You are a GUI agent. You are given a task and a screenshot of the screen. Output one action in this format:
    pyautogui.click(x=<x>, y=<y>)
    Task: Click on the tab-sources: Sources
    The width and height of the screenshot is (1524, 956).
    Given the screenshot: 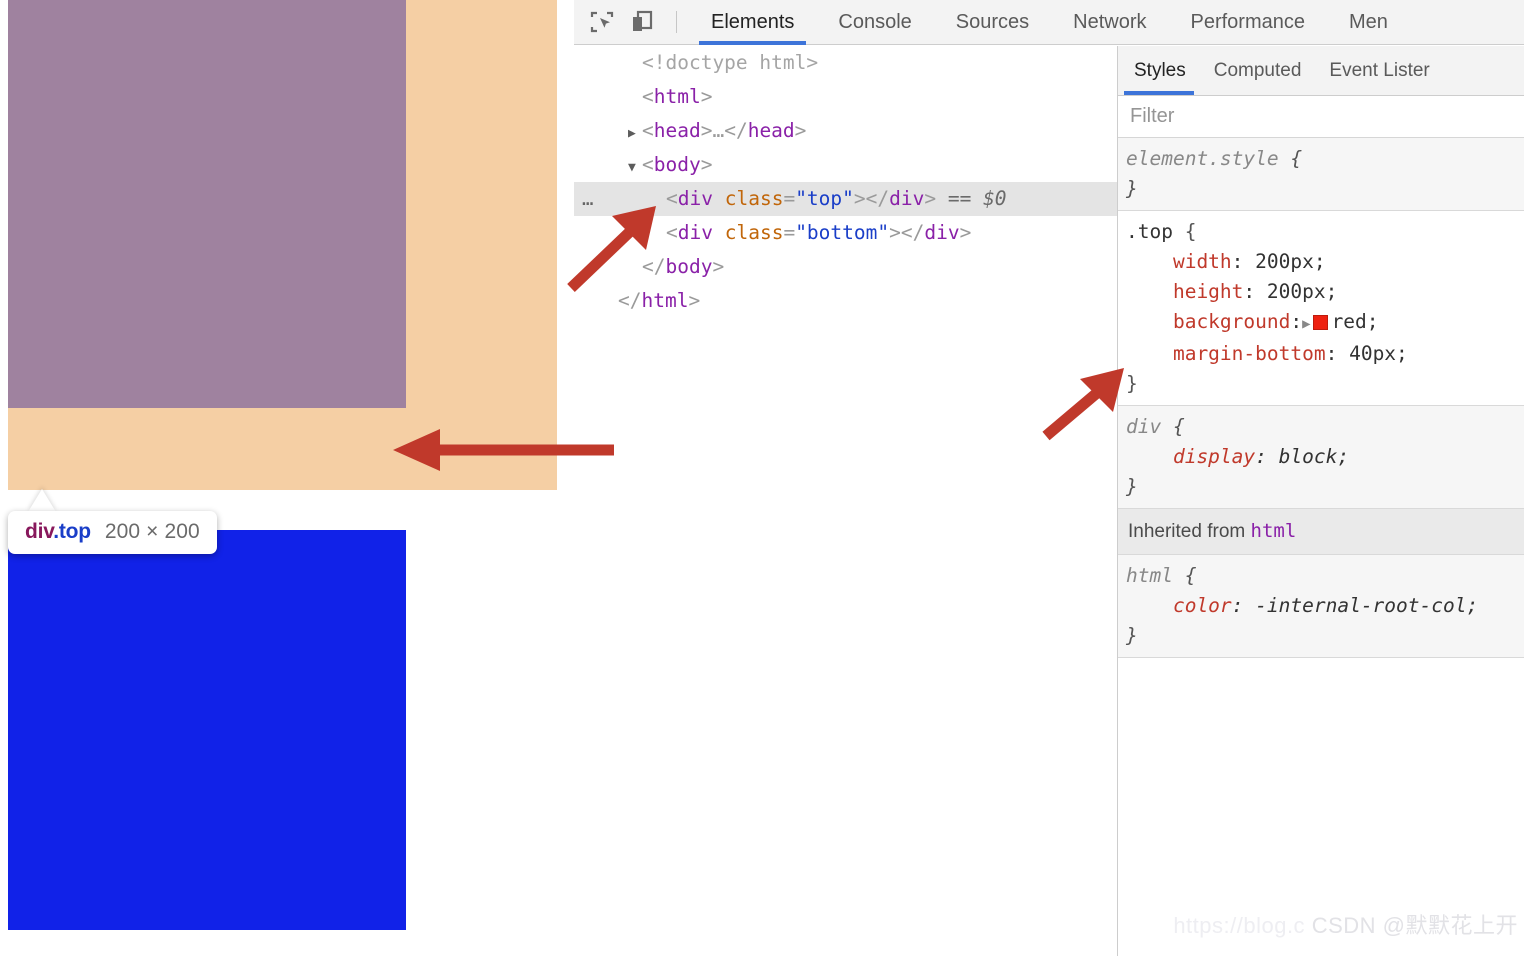 What is the action you would take?
    pyautogui.click(x=992, y=22)
    